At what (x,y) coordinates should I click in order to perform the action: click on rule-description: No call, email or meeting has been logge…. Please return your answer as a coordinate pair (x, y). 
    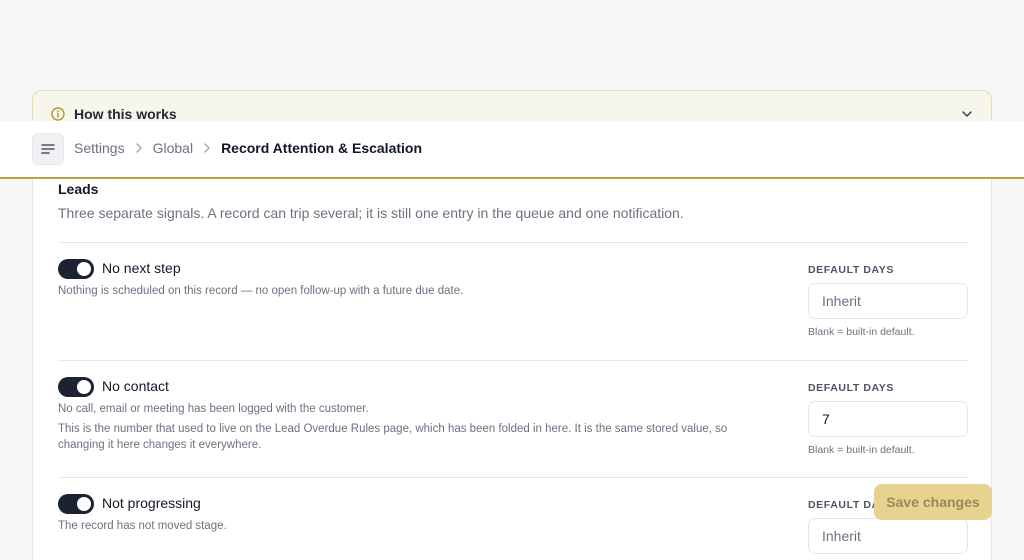
    Looking at the image, I should click on (213, 409).